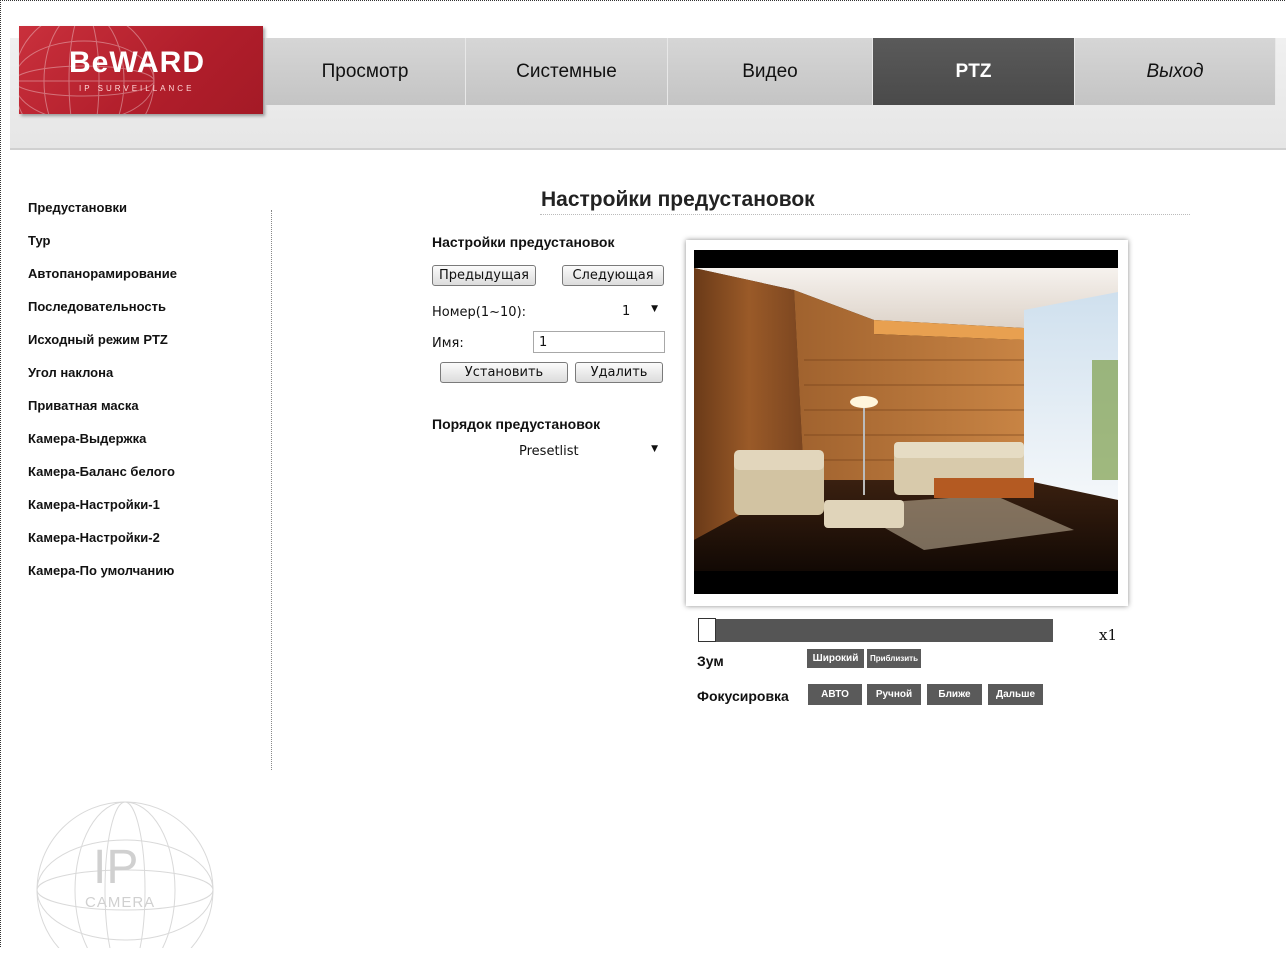  I want to click on previous-preset-button: Предыдущая, so click(484, 275).